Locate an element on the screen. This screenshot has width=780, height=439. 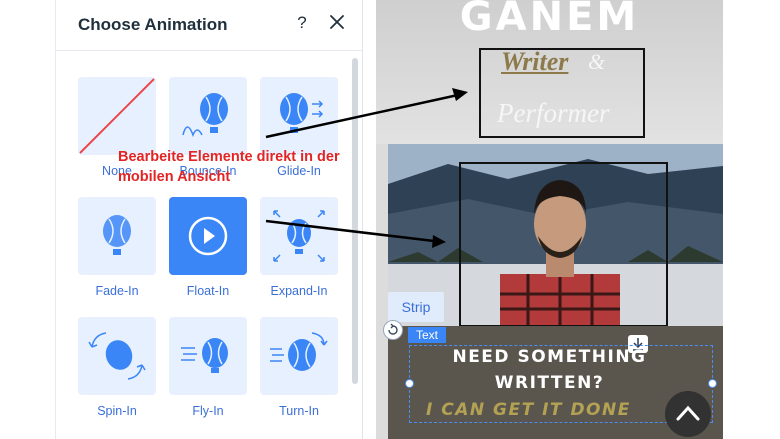
animation-label-fly-in: Fly-In is located at coordinates (208, 411).